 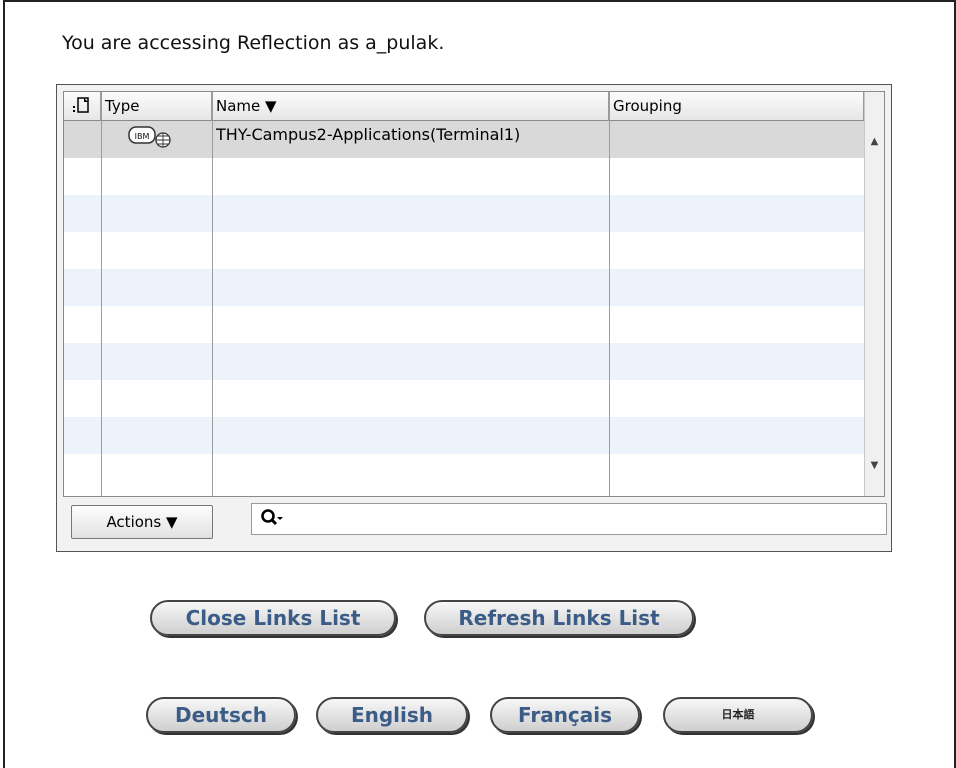 What do you see at coordinates (392, 715) in the screenshot?
I see `language-english-button: English` at bounding box center [392, 715].